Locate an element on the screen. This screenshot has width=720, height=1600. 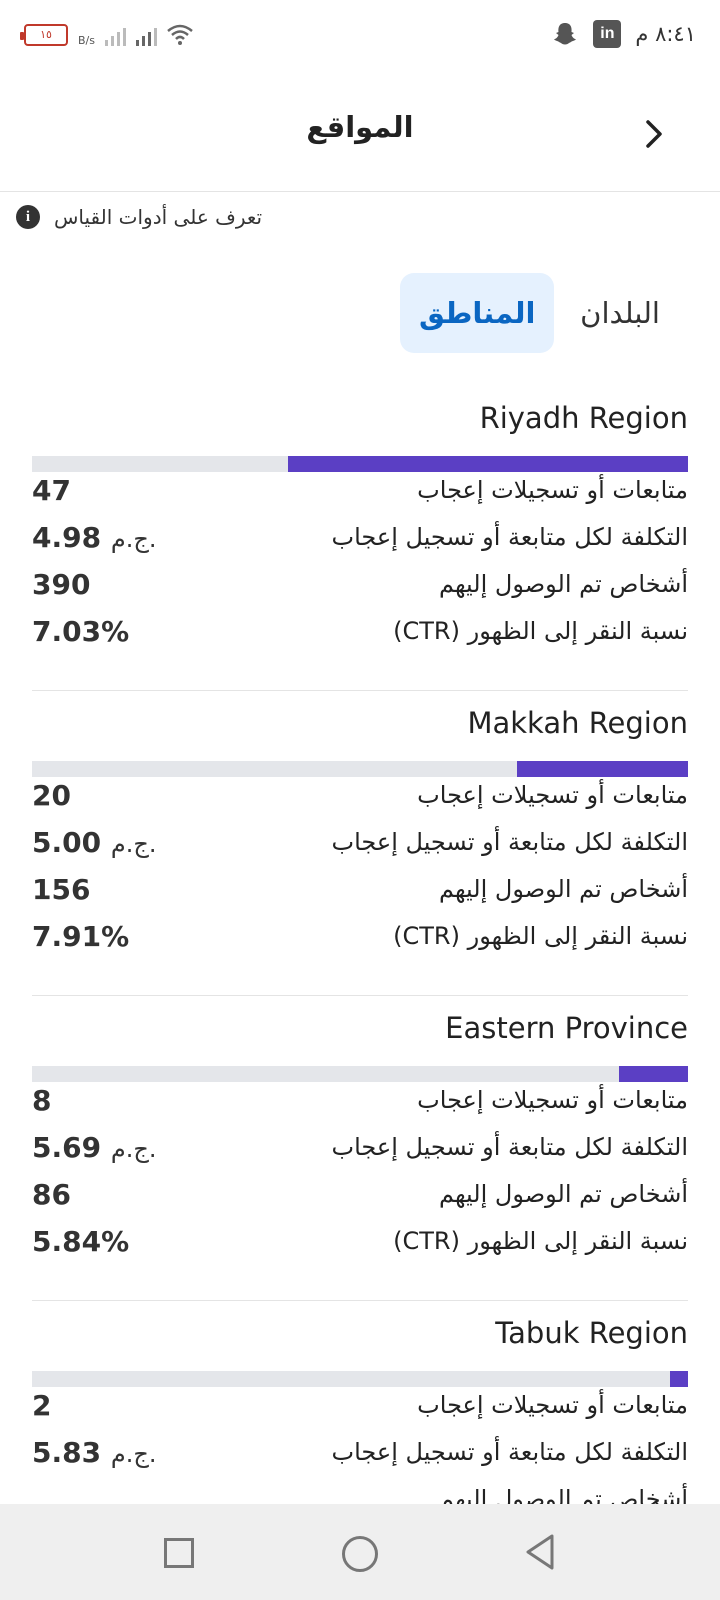
metric-number: 7.03% is located at coordinates (81, 631).